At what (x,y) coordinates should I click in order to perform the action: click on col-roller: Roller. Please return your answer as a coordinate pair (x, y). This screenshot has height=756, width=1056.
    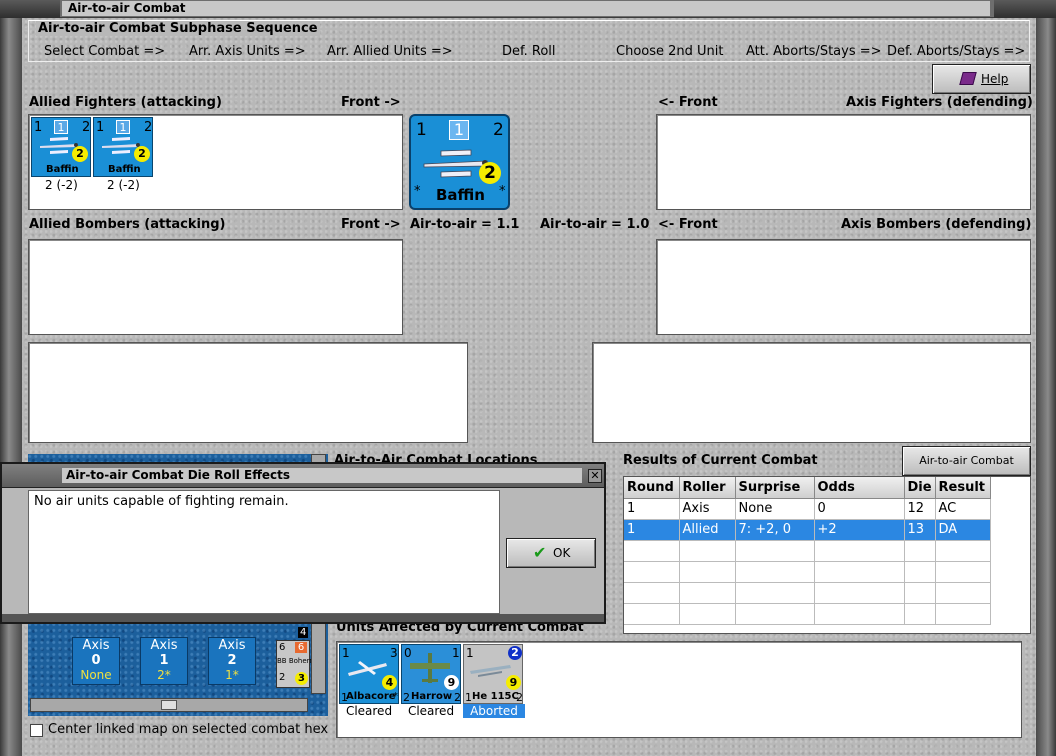
    Looking at the image, I should click on (707, 488).